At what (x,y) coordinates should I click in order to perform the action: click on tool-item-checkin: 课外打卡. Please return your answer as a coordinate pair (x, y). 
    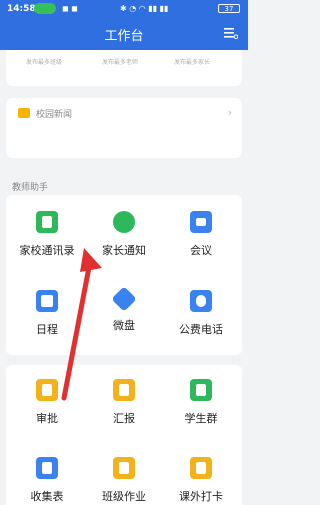
    Looking at the image, I should click on (201, 480).